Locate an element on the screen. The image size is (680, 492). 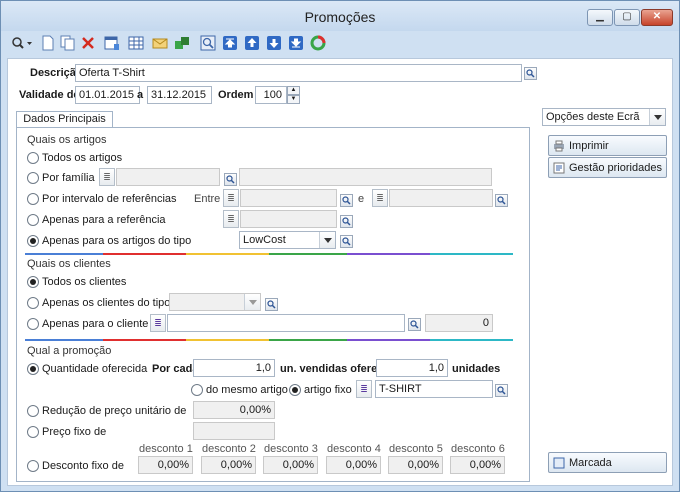
cliente-count: 0 is located at coordinates (459, 323).